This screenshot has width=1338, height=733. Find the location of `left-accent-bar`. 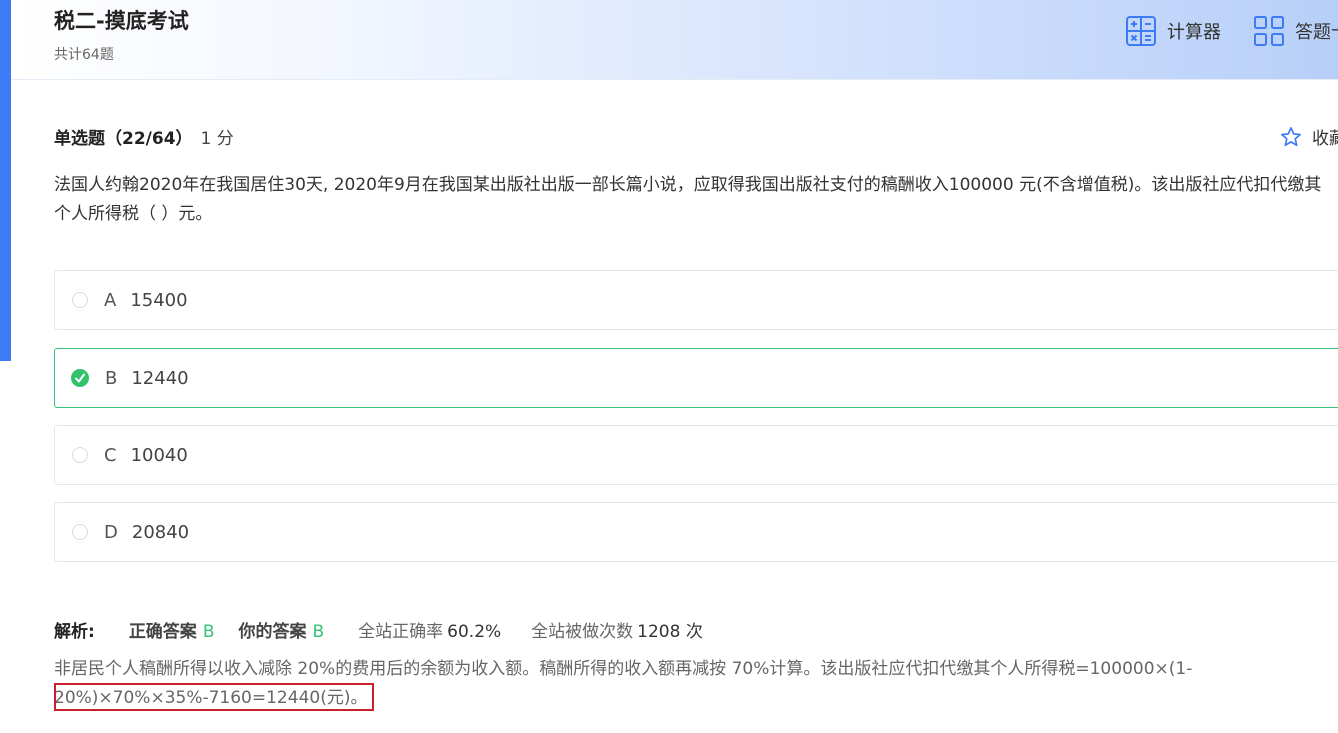

left-accent-bar is located at coordinates (5, 180).